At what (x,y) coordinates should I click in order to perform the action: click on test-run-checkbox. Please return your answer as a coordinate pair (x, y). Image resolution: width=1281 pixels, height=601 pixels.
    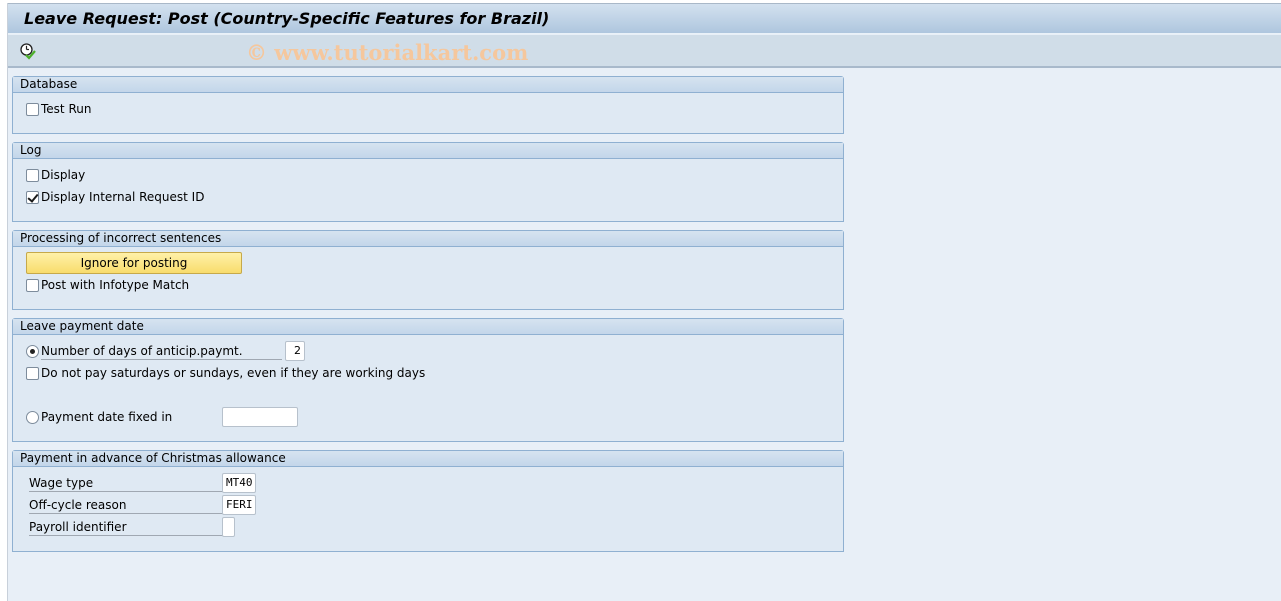
    Looking at the image, I should click on (32, 109).